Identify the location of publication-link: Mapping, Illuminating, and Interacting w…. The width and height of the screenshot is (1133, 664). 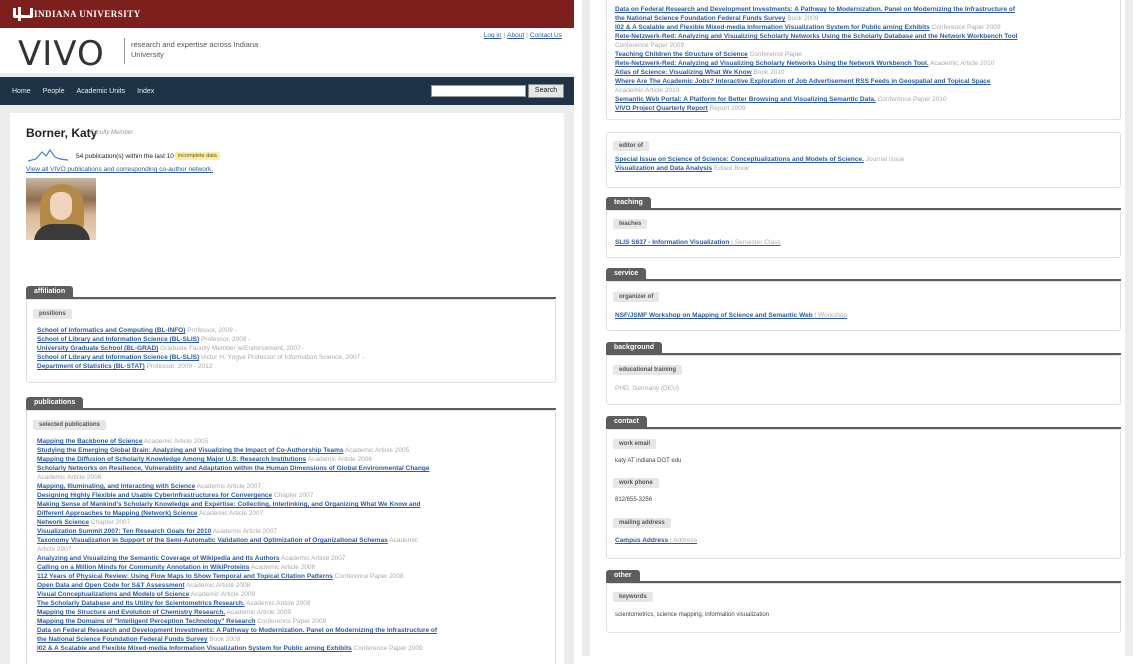
(116, 486).